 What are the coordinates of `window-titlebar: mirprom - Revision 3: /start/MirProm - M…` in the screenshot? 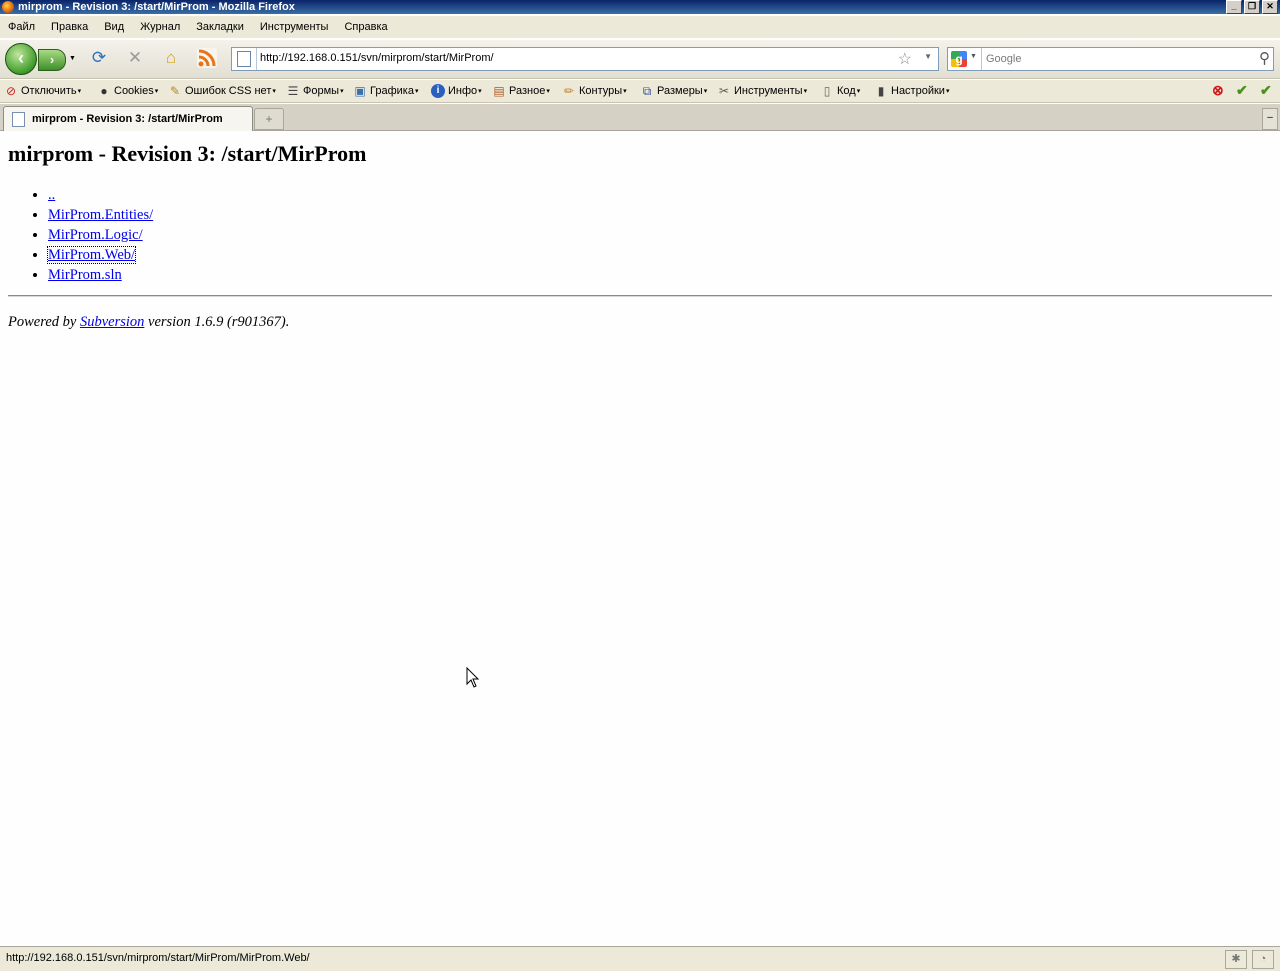 It's located at (640, 7).